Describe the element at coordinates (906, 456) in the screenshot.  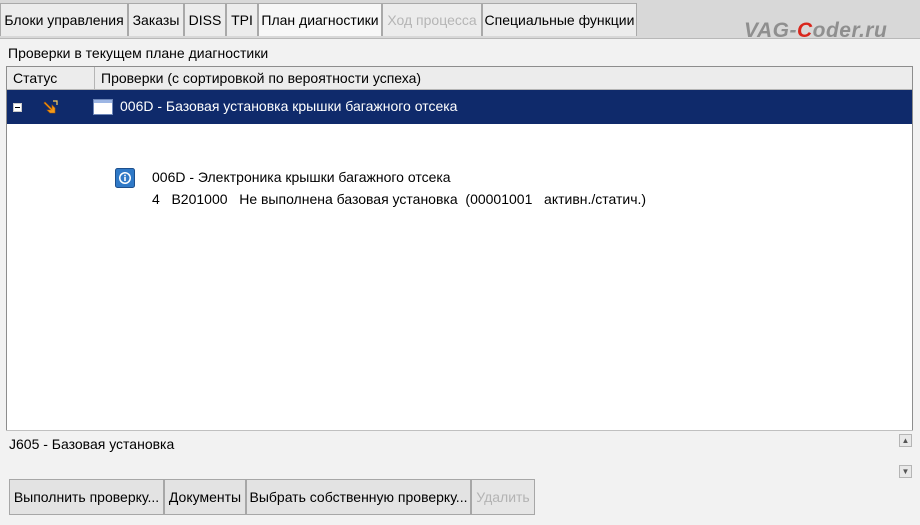
I see `status-scrollbar: ▲ ▼` at that location.